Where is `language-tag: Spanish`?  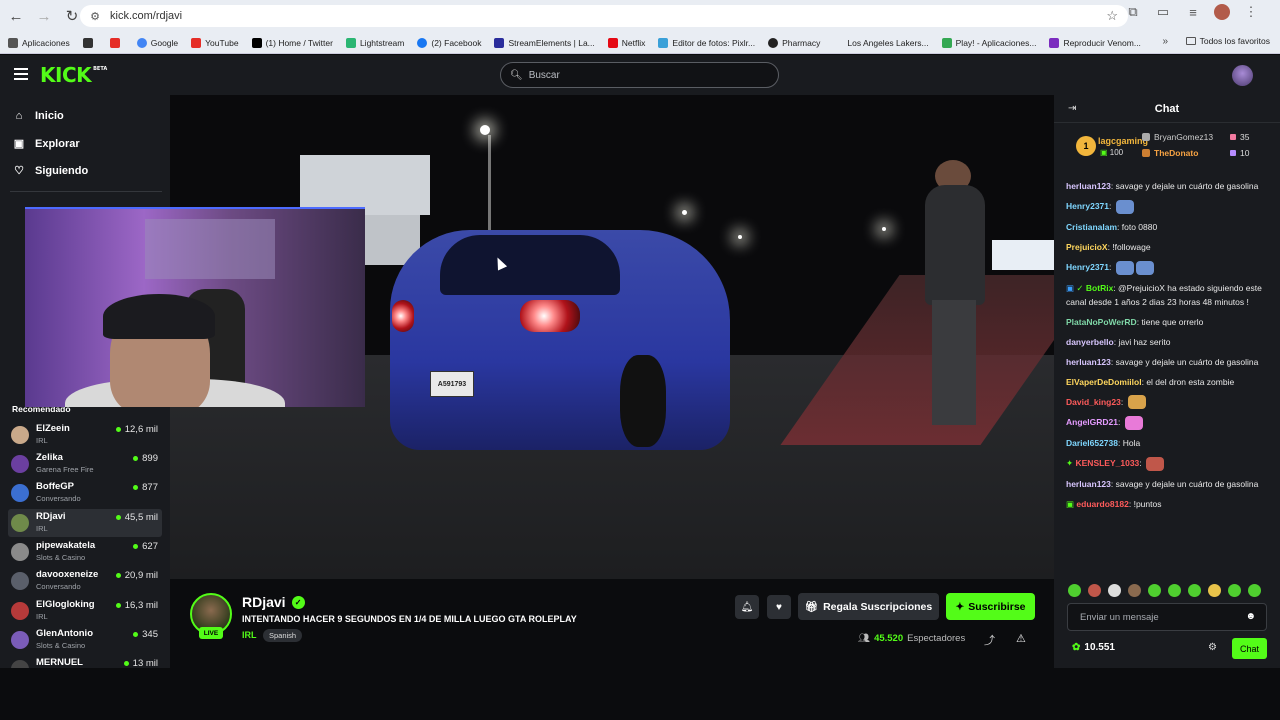 language-tag: Spanish is located at coordinates (283, 635).